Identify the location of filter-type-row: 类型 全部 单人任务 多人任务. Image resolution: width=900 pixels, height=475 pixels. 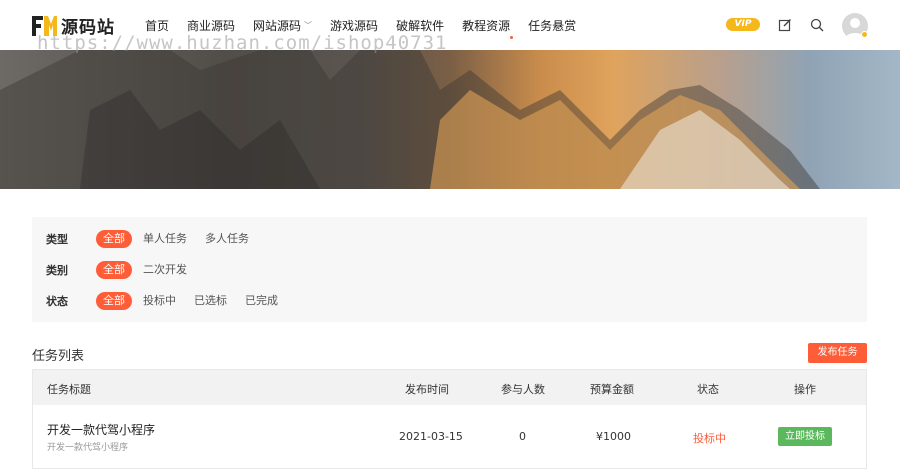
(153, 239).